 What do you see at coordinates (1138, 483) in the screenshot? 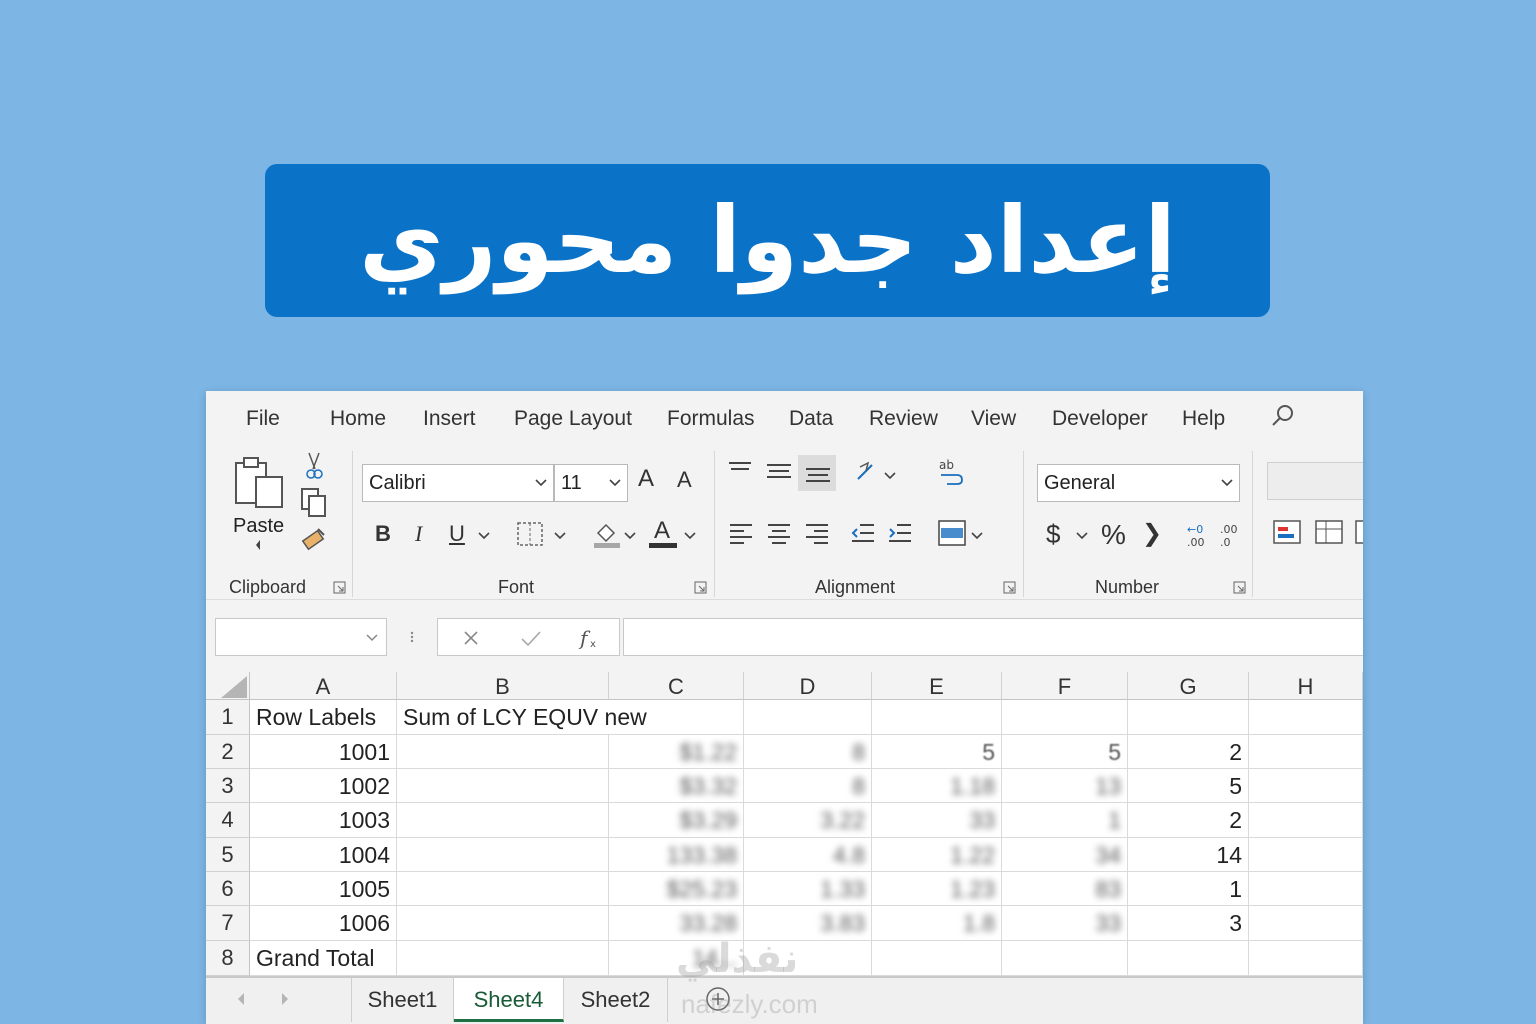
I see `number-format-select: General` at bounding box center [1138, 483].